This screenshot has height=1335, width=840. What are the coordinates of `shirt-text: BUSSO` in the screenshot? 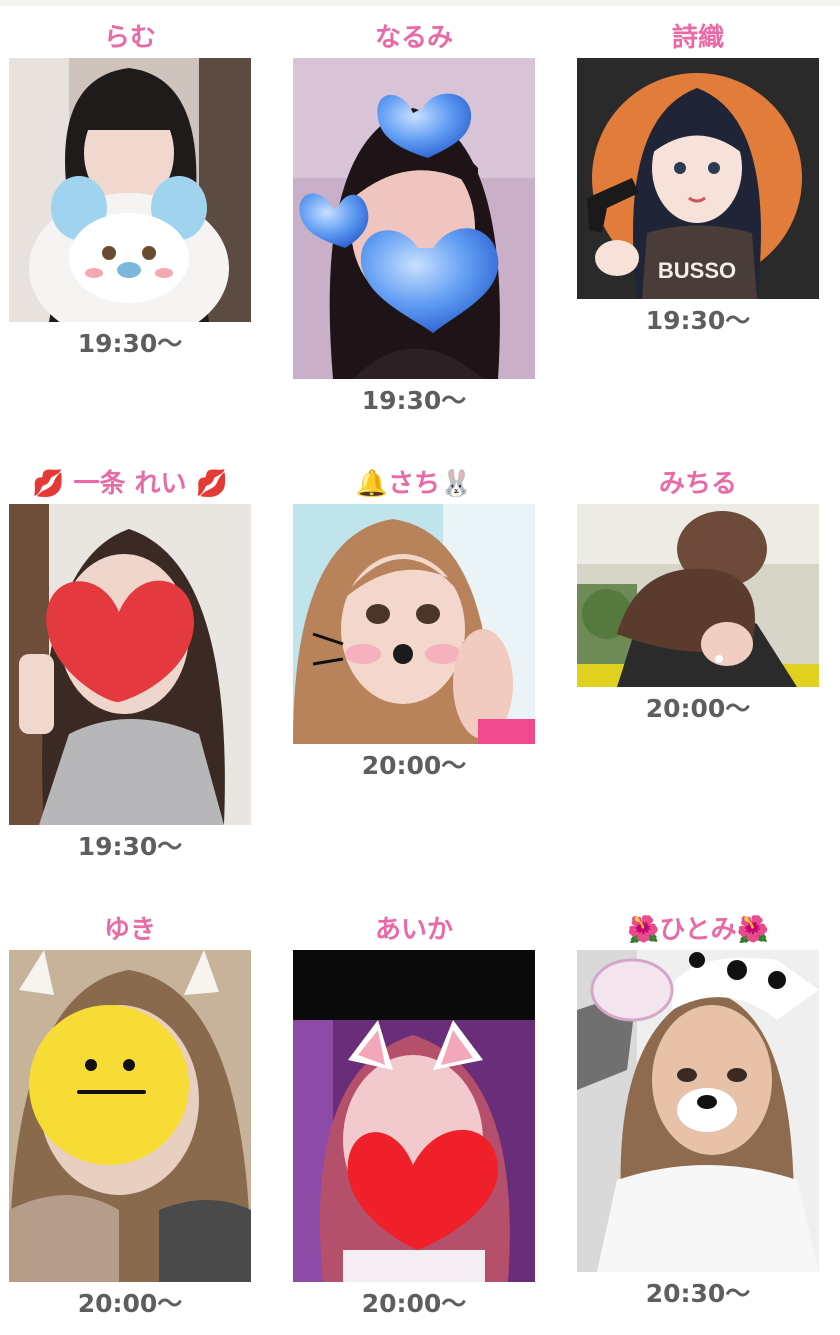 It's located at (697, 270).